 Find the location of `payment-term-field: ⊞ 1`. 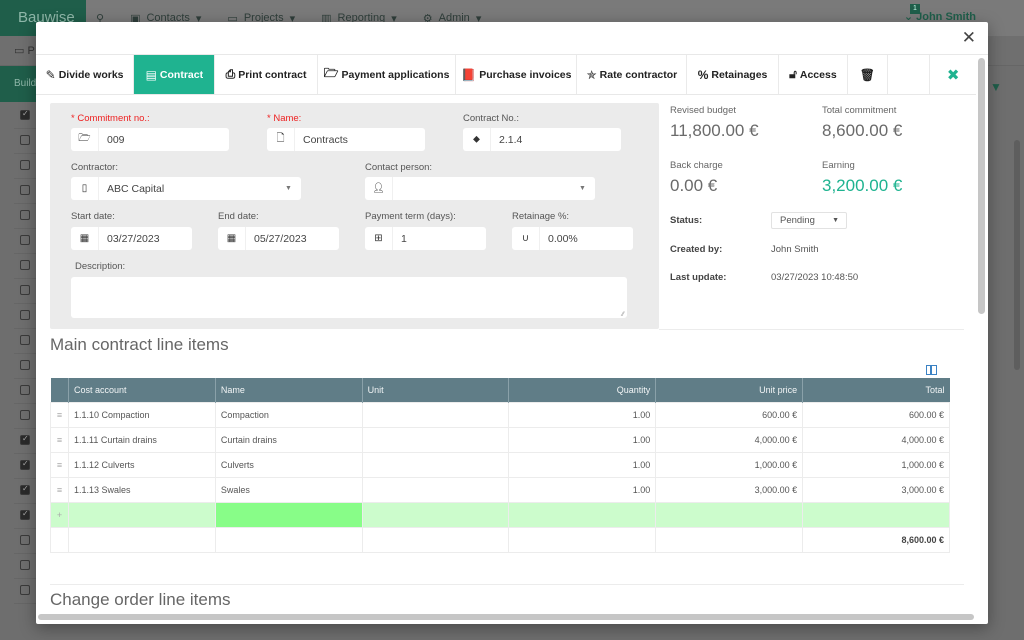

payment-term-field: ⊞ 1 is located at coordinates (425, 238).